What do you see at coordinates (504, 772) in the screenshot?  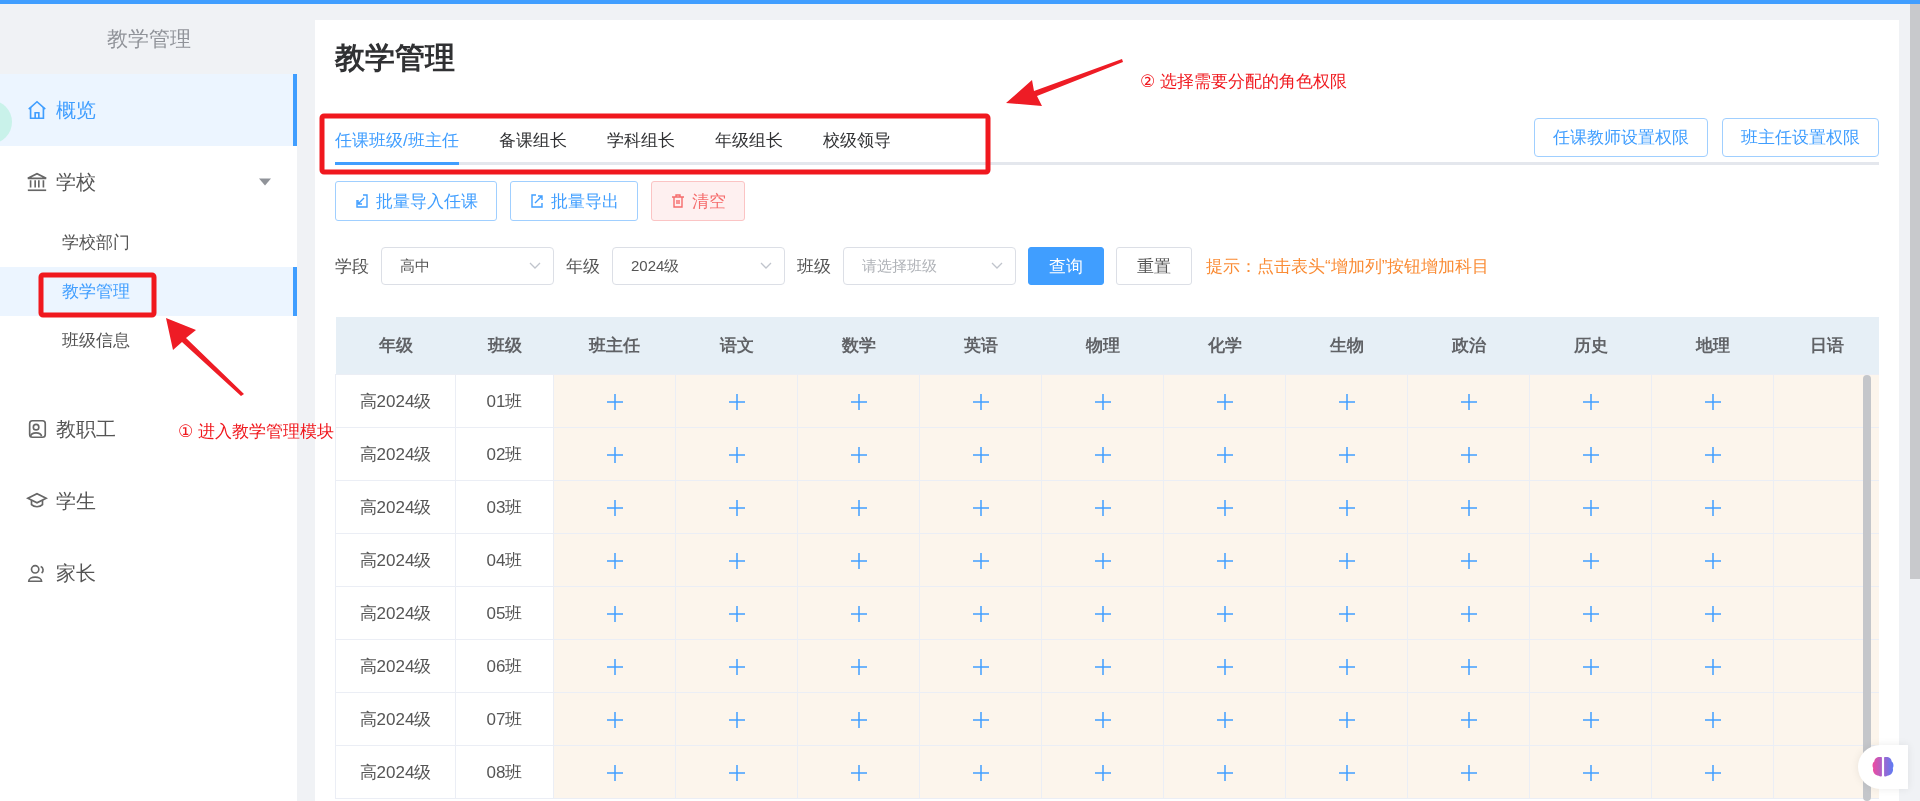 I see `table-cell: 08班` at bounding box center [504, 772].